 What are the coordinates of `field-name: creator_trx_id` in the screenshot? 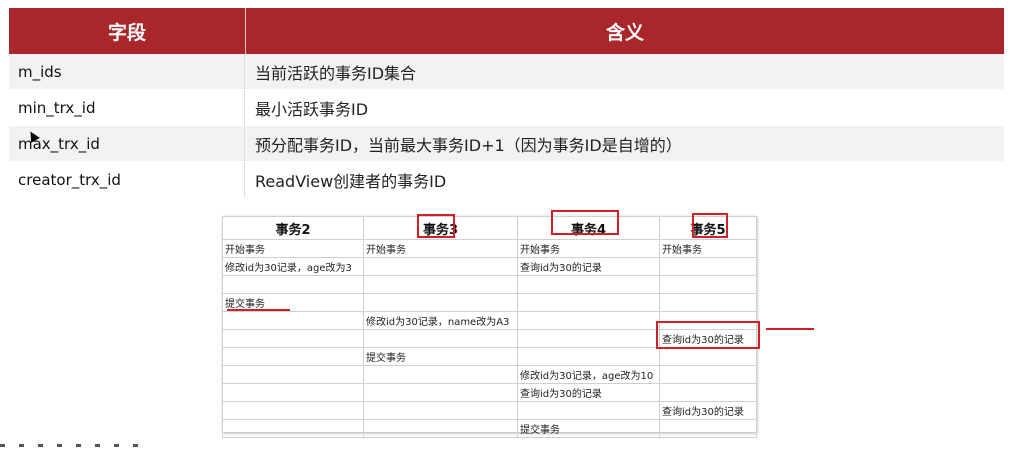 It's located at (127, 179).